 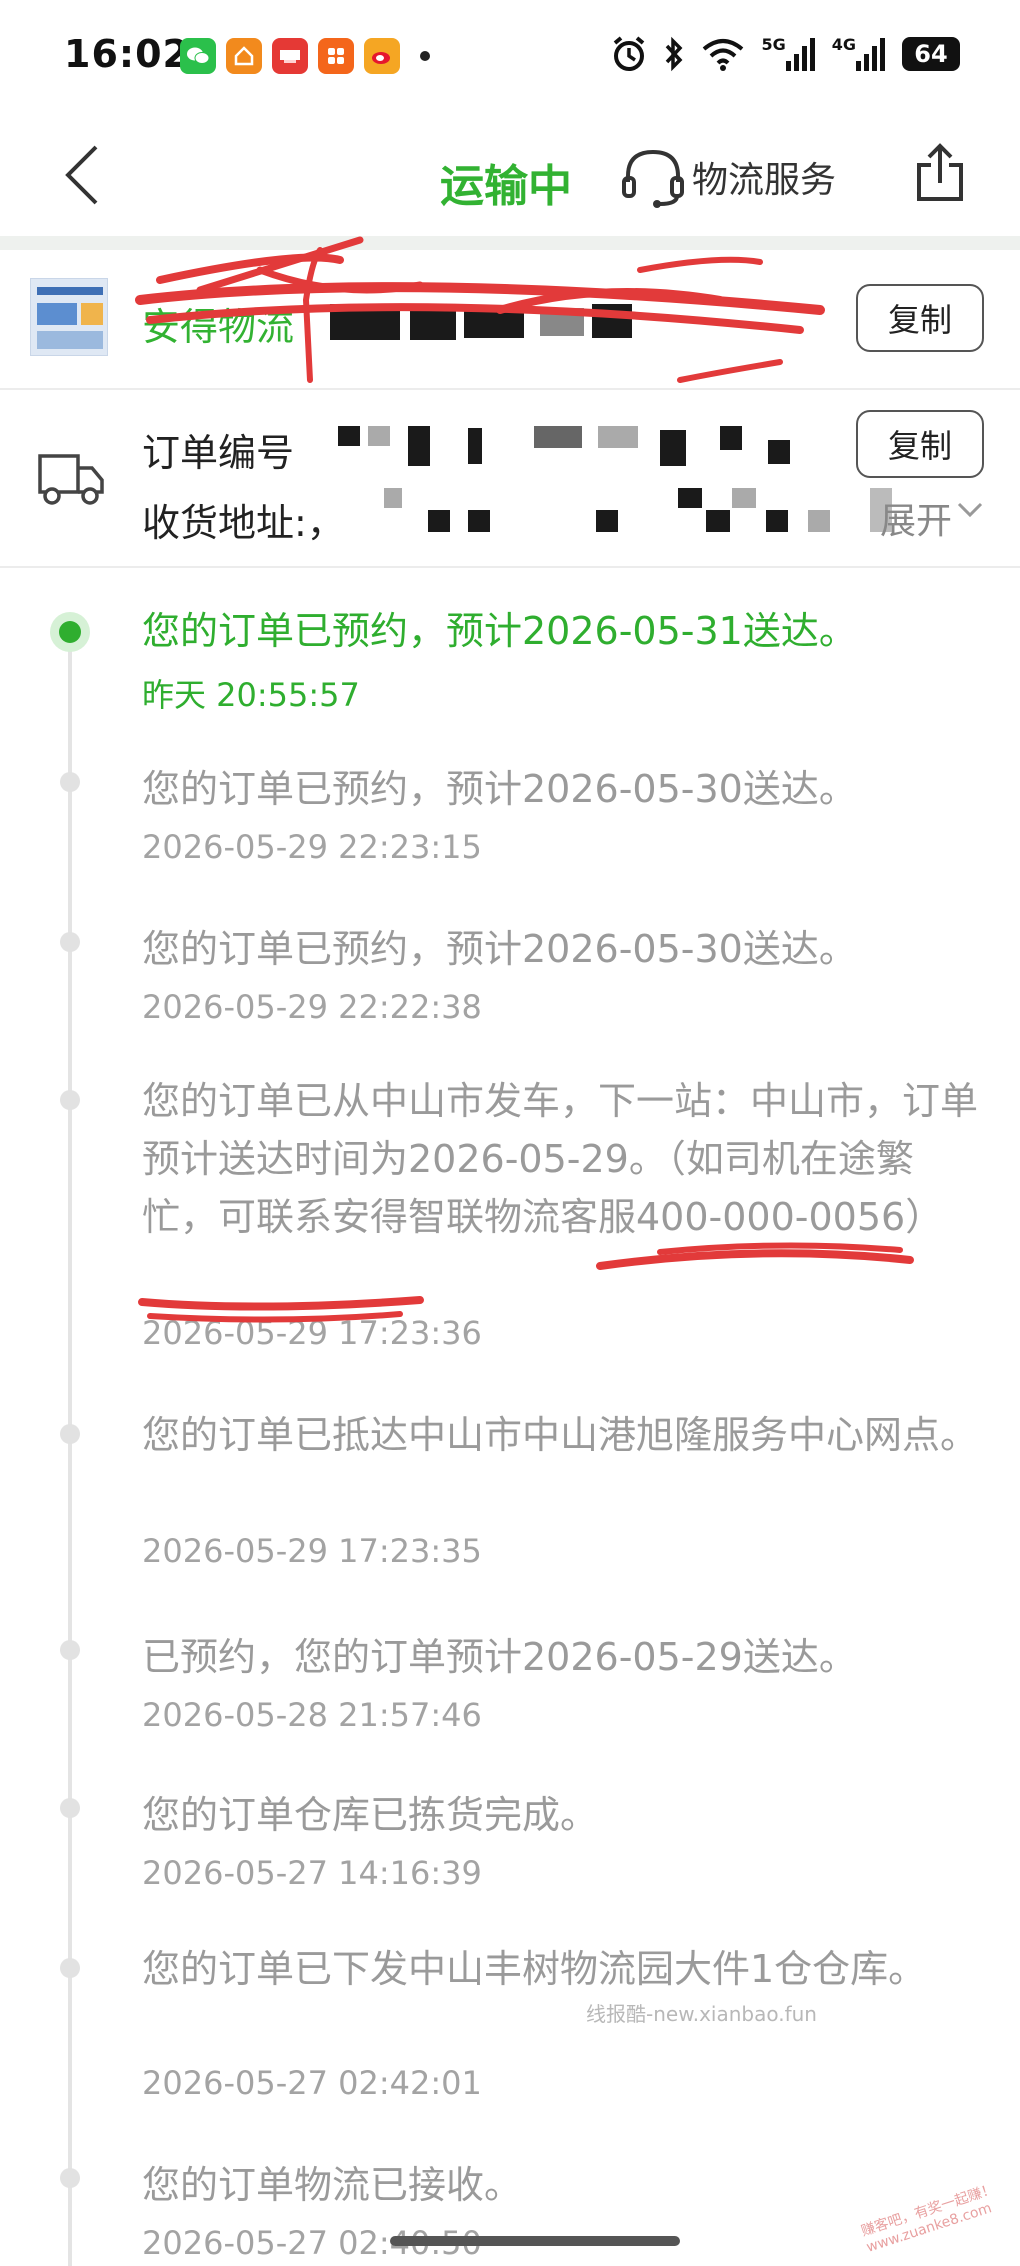 I want to click on timeline-line, so click(x=70, y=1449).